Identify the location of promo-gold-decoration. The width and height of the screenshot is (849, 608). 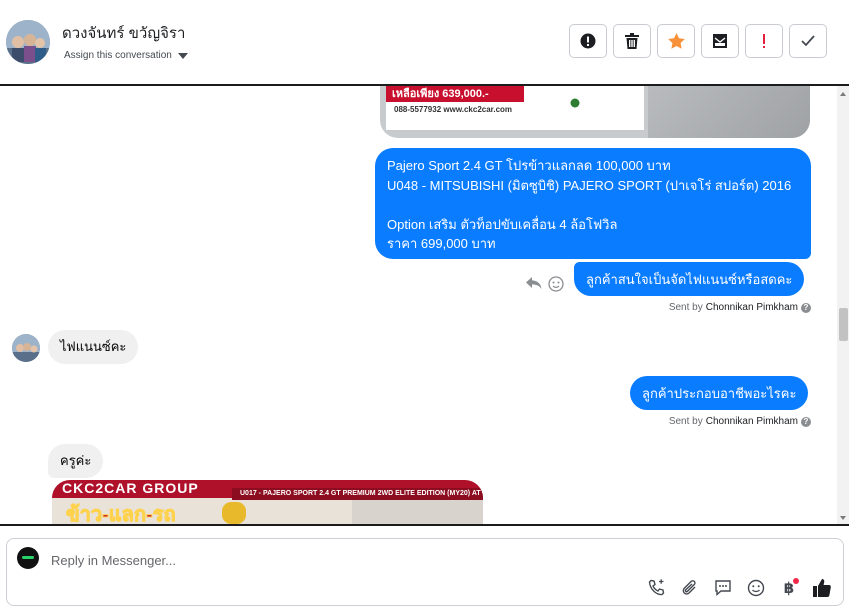
(234, 513).